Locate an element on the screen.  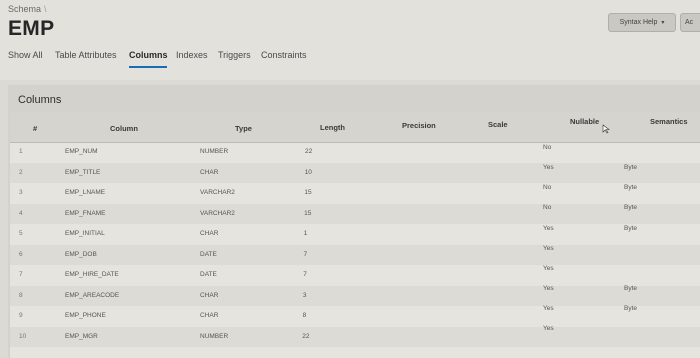
page-title: EMP is located at coordinates (31, 28).